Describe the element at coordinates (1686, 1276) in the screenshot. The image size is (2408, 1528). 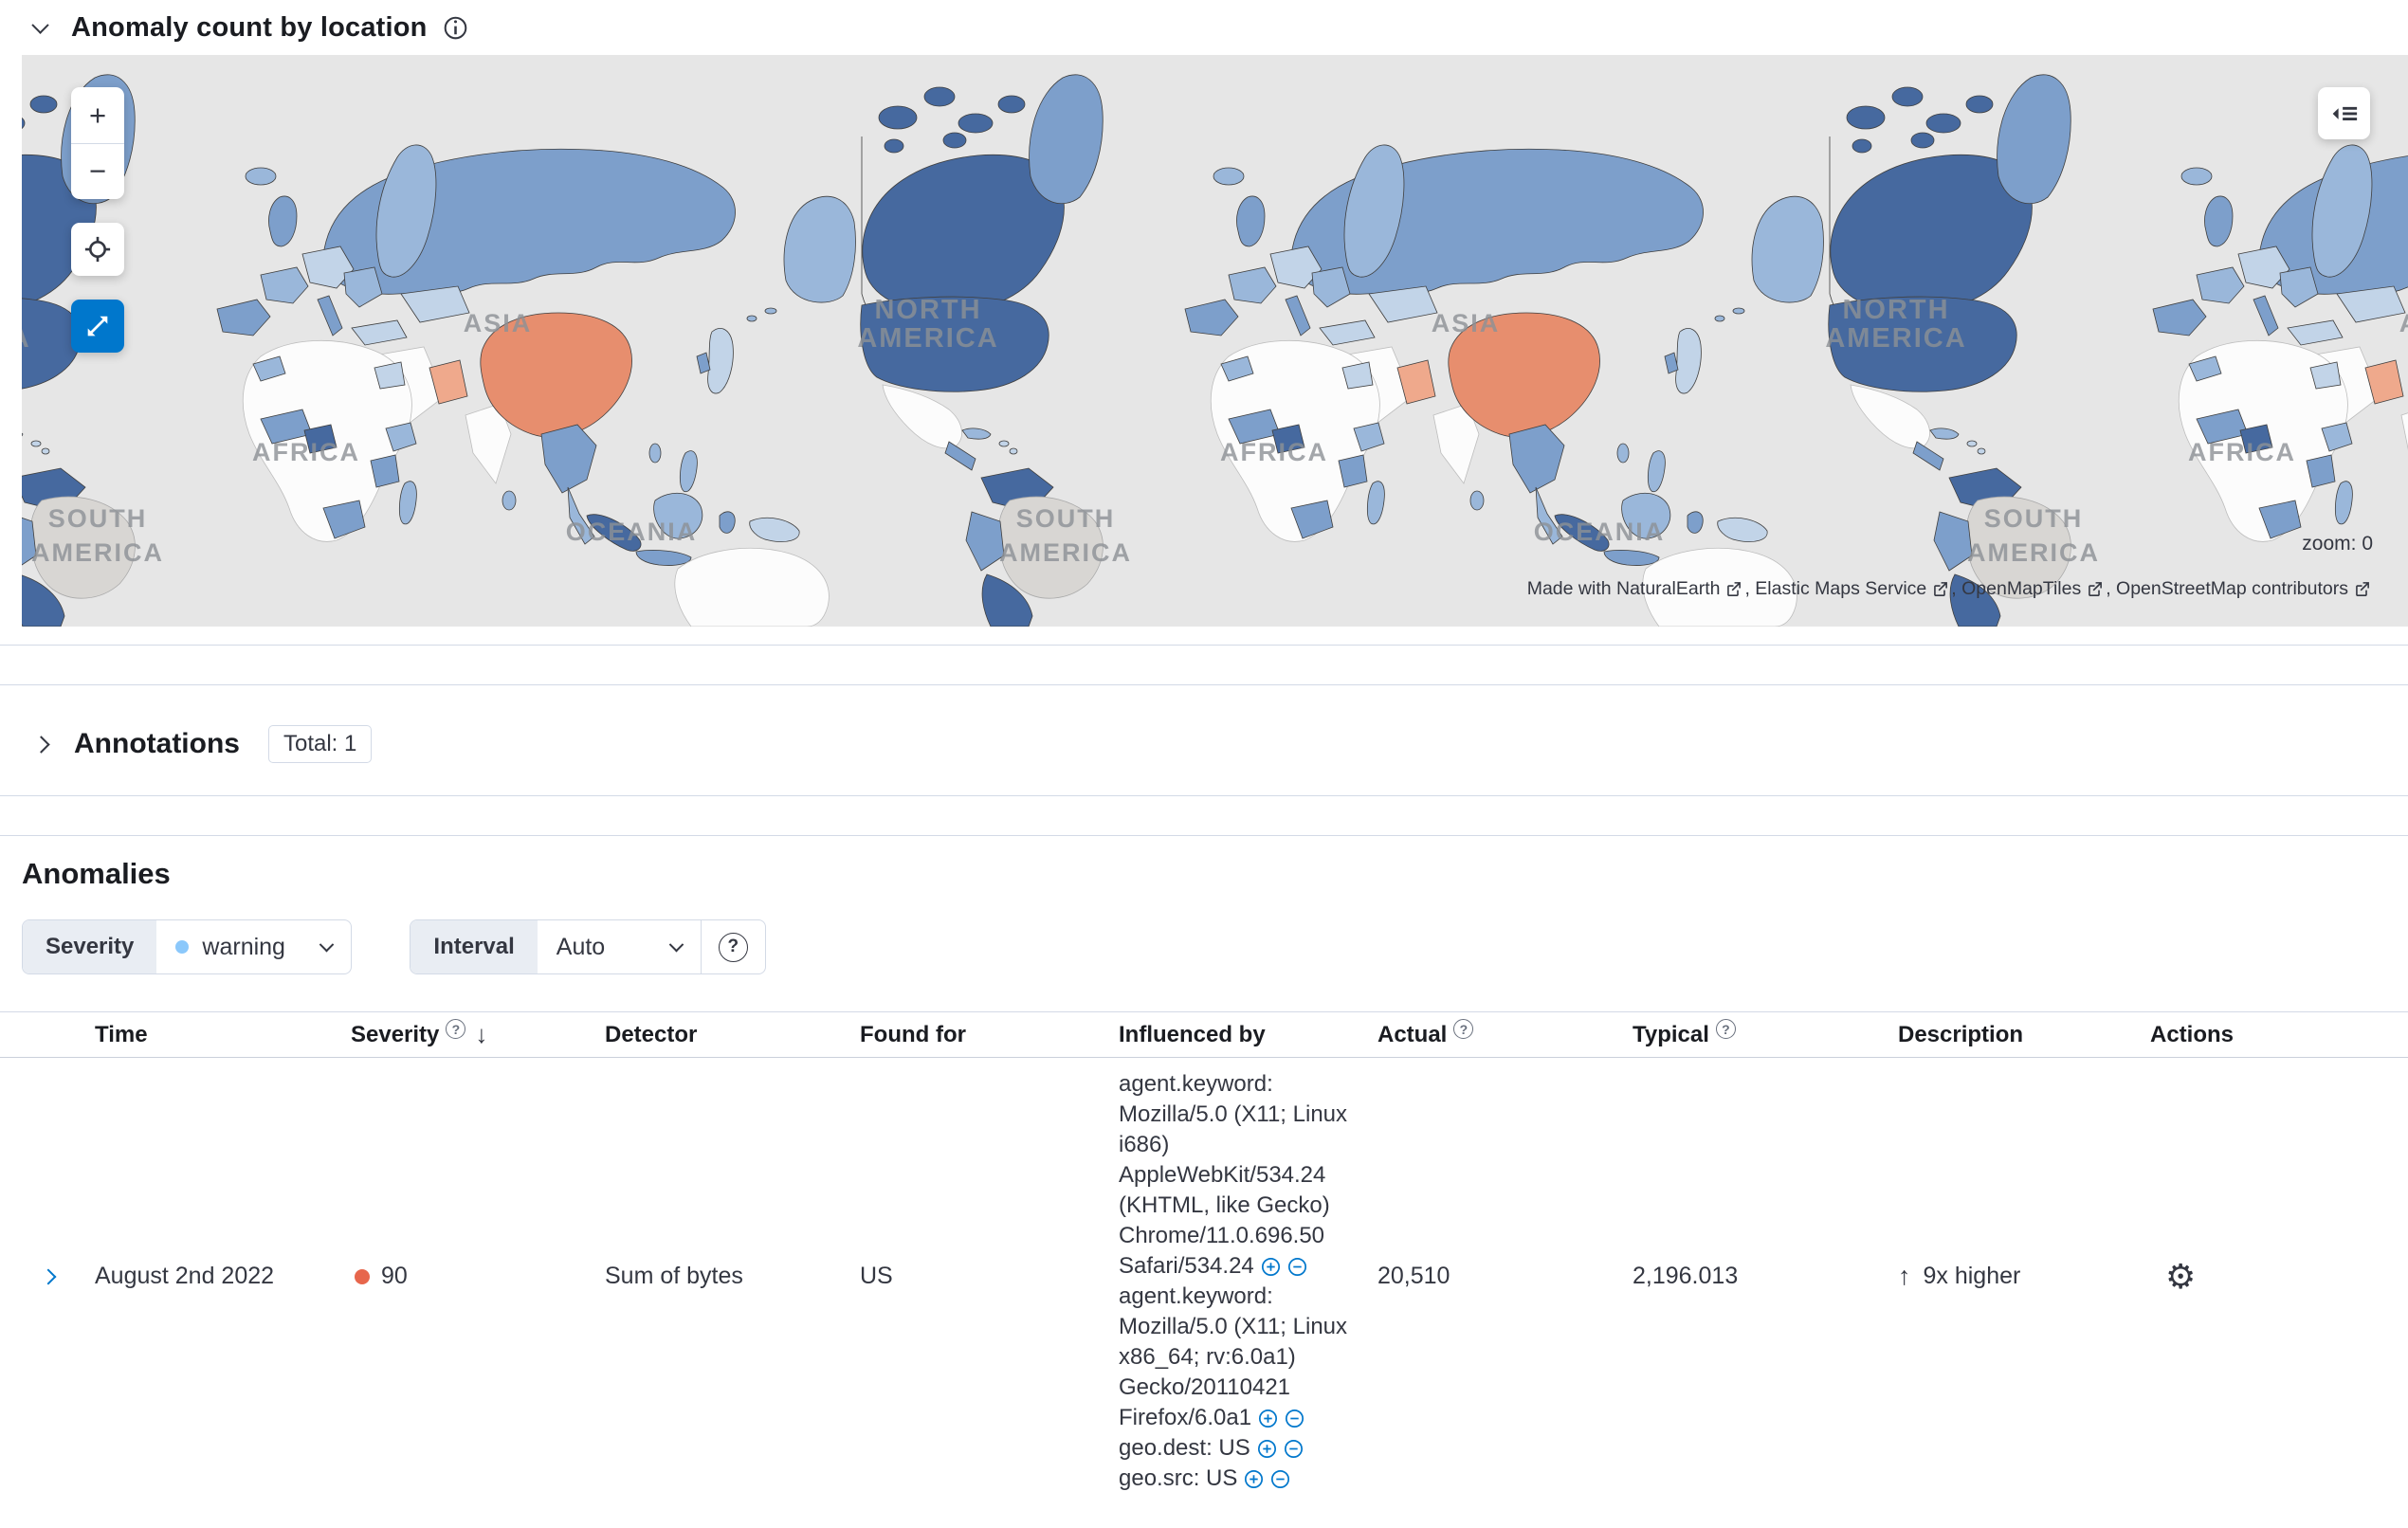
I see `cell-typical: 2,196.013` at that location.